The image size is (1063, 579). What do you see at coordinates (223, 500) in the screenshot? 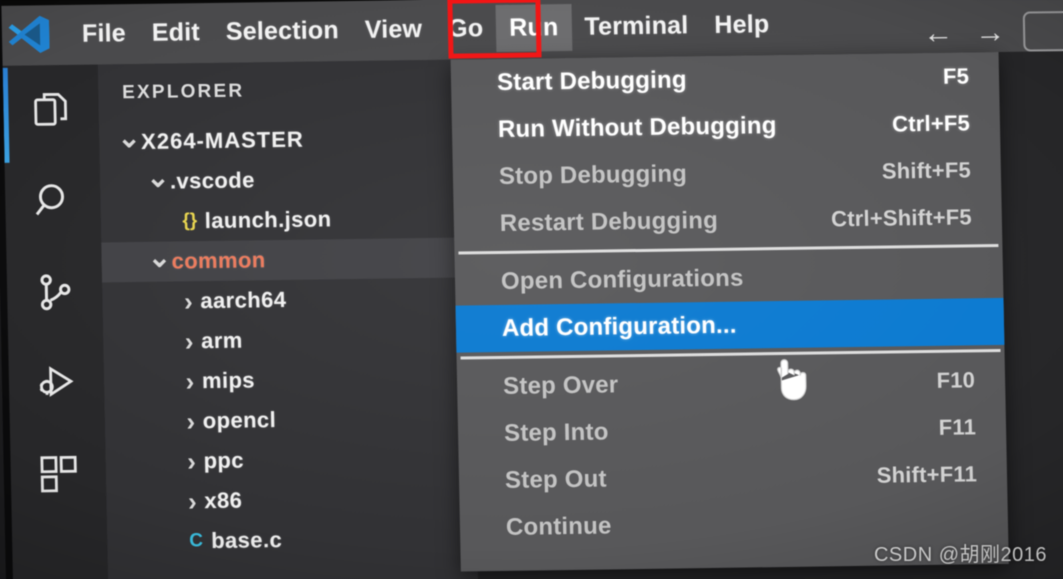
I see `tree-item-label: x86` at bounding box center [223, 500].